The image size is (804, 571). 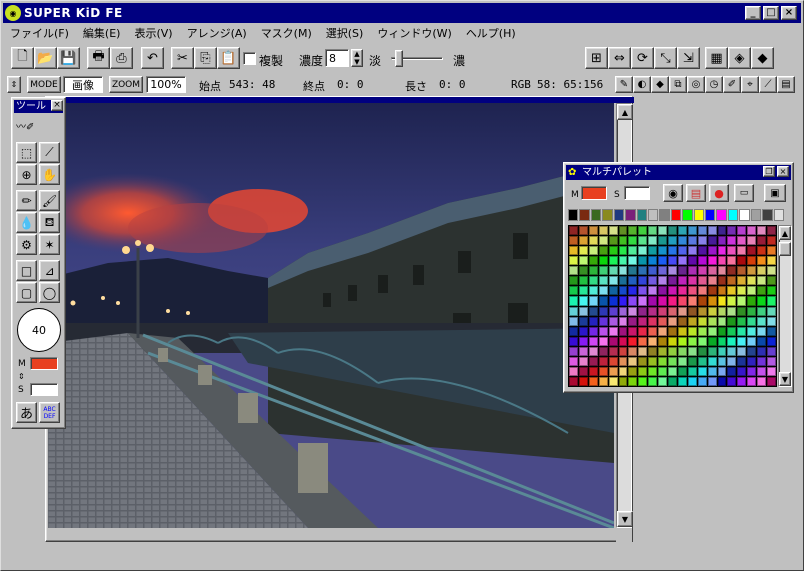 What do you see at coordinates (739, 58) in the screenshot?
I see `frame-icon: ◈` at bounding box center [739, 58].